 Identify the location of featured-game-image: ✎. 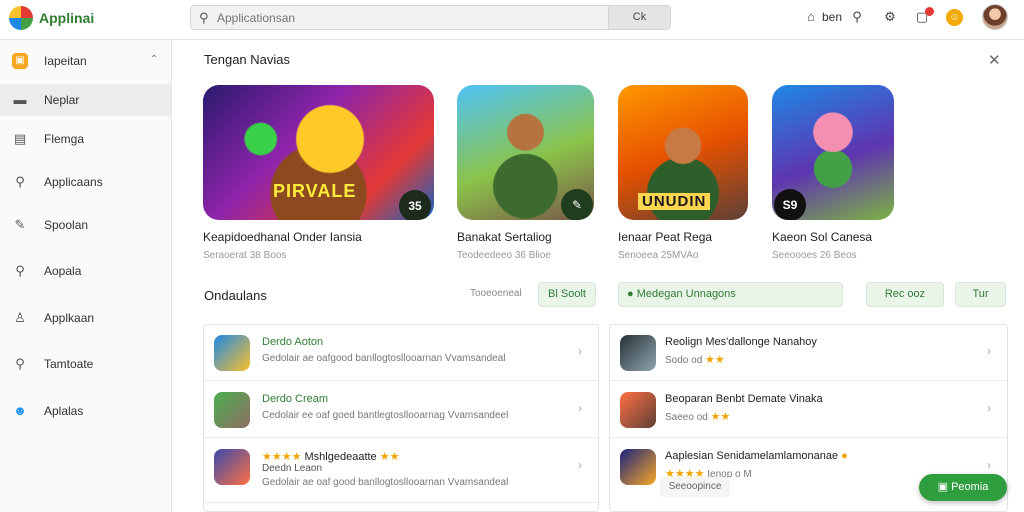
(525, 152).